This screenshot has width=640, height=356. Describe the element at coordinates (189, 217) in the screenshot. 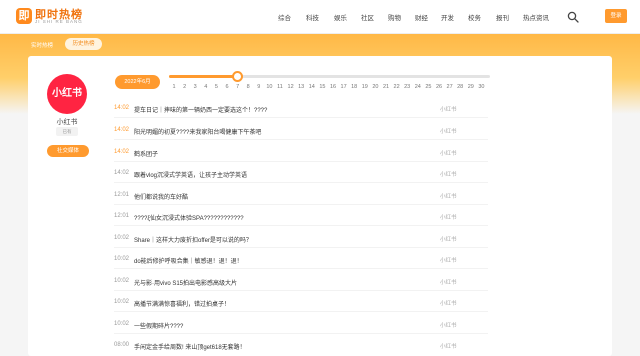

I see `entry-title: ????ξ仙女沉浸式体验SPA????????????` at that location.